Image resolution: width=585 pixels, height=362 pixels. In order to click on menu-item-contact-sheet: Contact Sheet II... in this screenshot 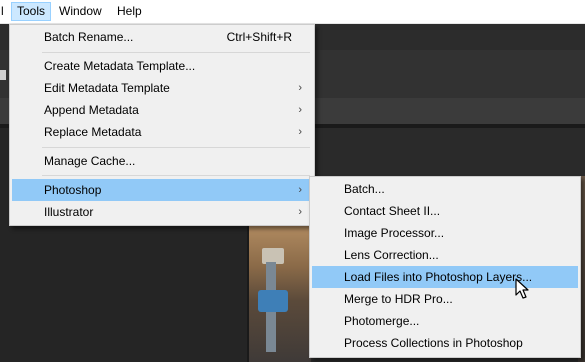, I will do `click(445, 211)`.